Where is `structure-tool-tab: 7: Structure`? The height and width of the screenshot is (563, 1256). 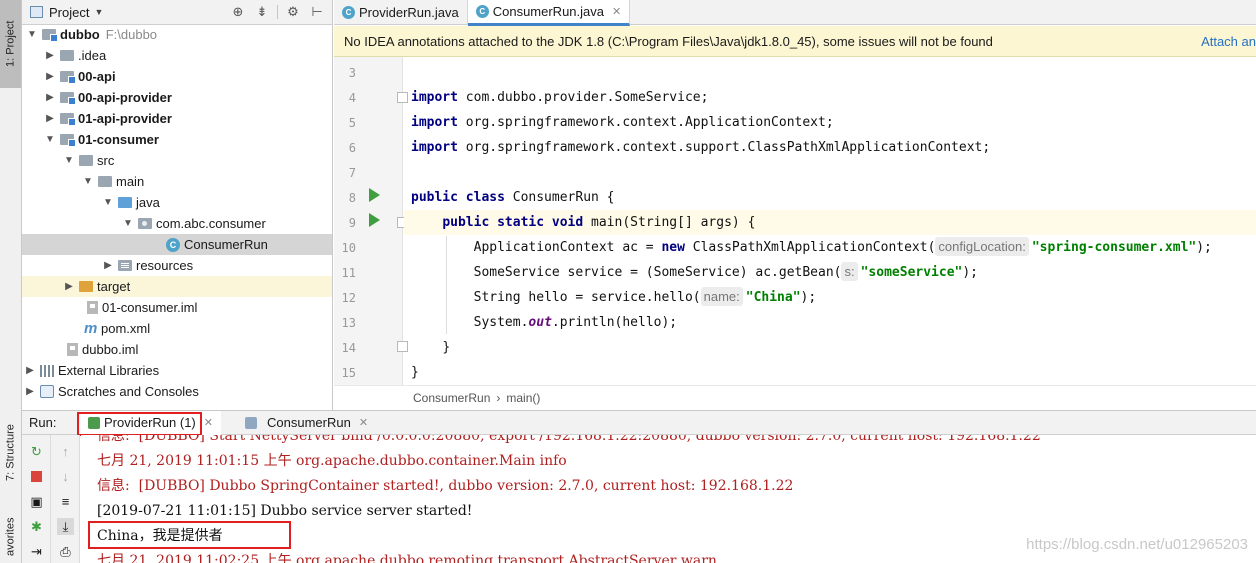 structure-tool-tab: 7: Structure is located at coordinates (10, 453).